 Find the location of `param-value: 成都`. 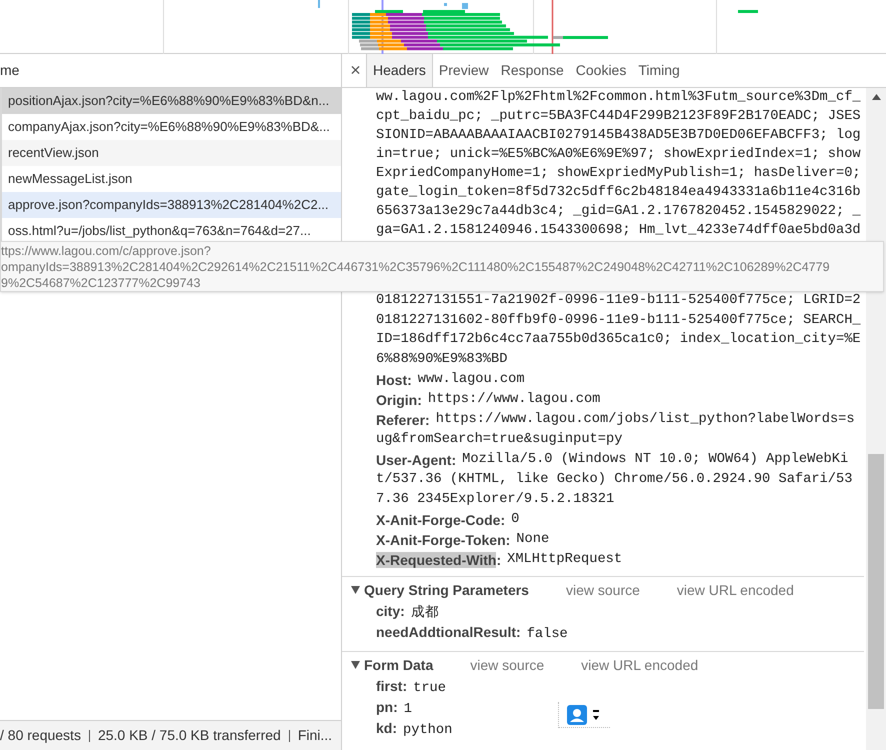

param-value: 成都 is located at coordinates (424, 613).